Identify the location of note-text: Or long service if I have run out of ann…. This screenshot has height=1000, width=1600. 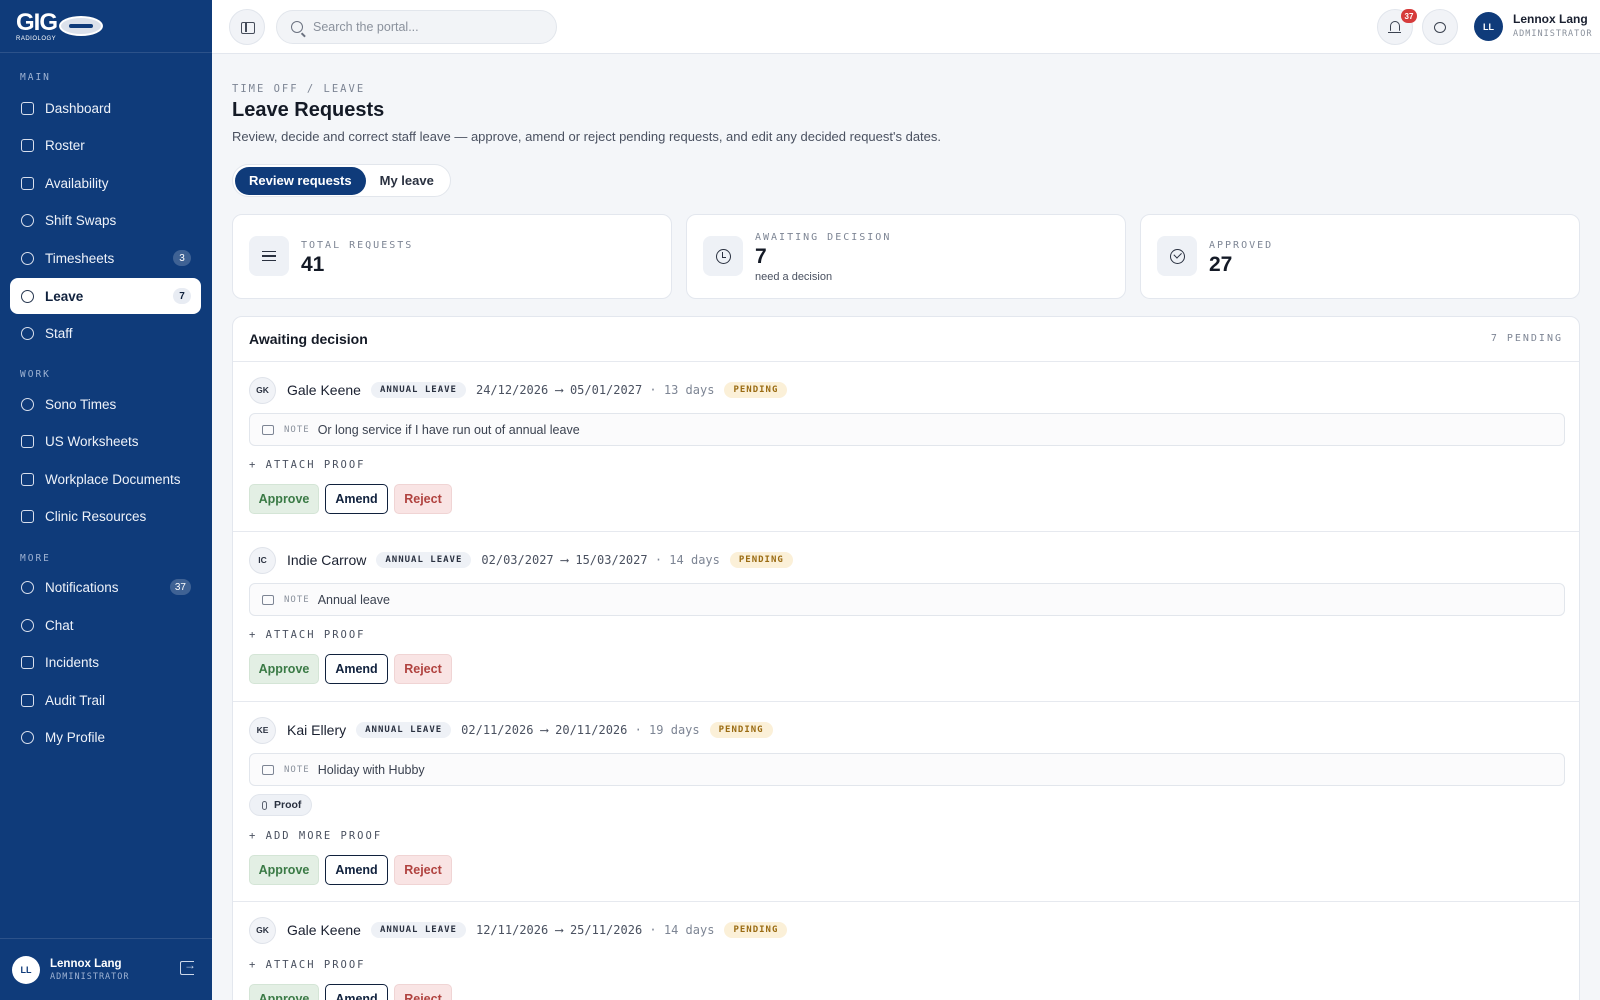
(448, 429).